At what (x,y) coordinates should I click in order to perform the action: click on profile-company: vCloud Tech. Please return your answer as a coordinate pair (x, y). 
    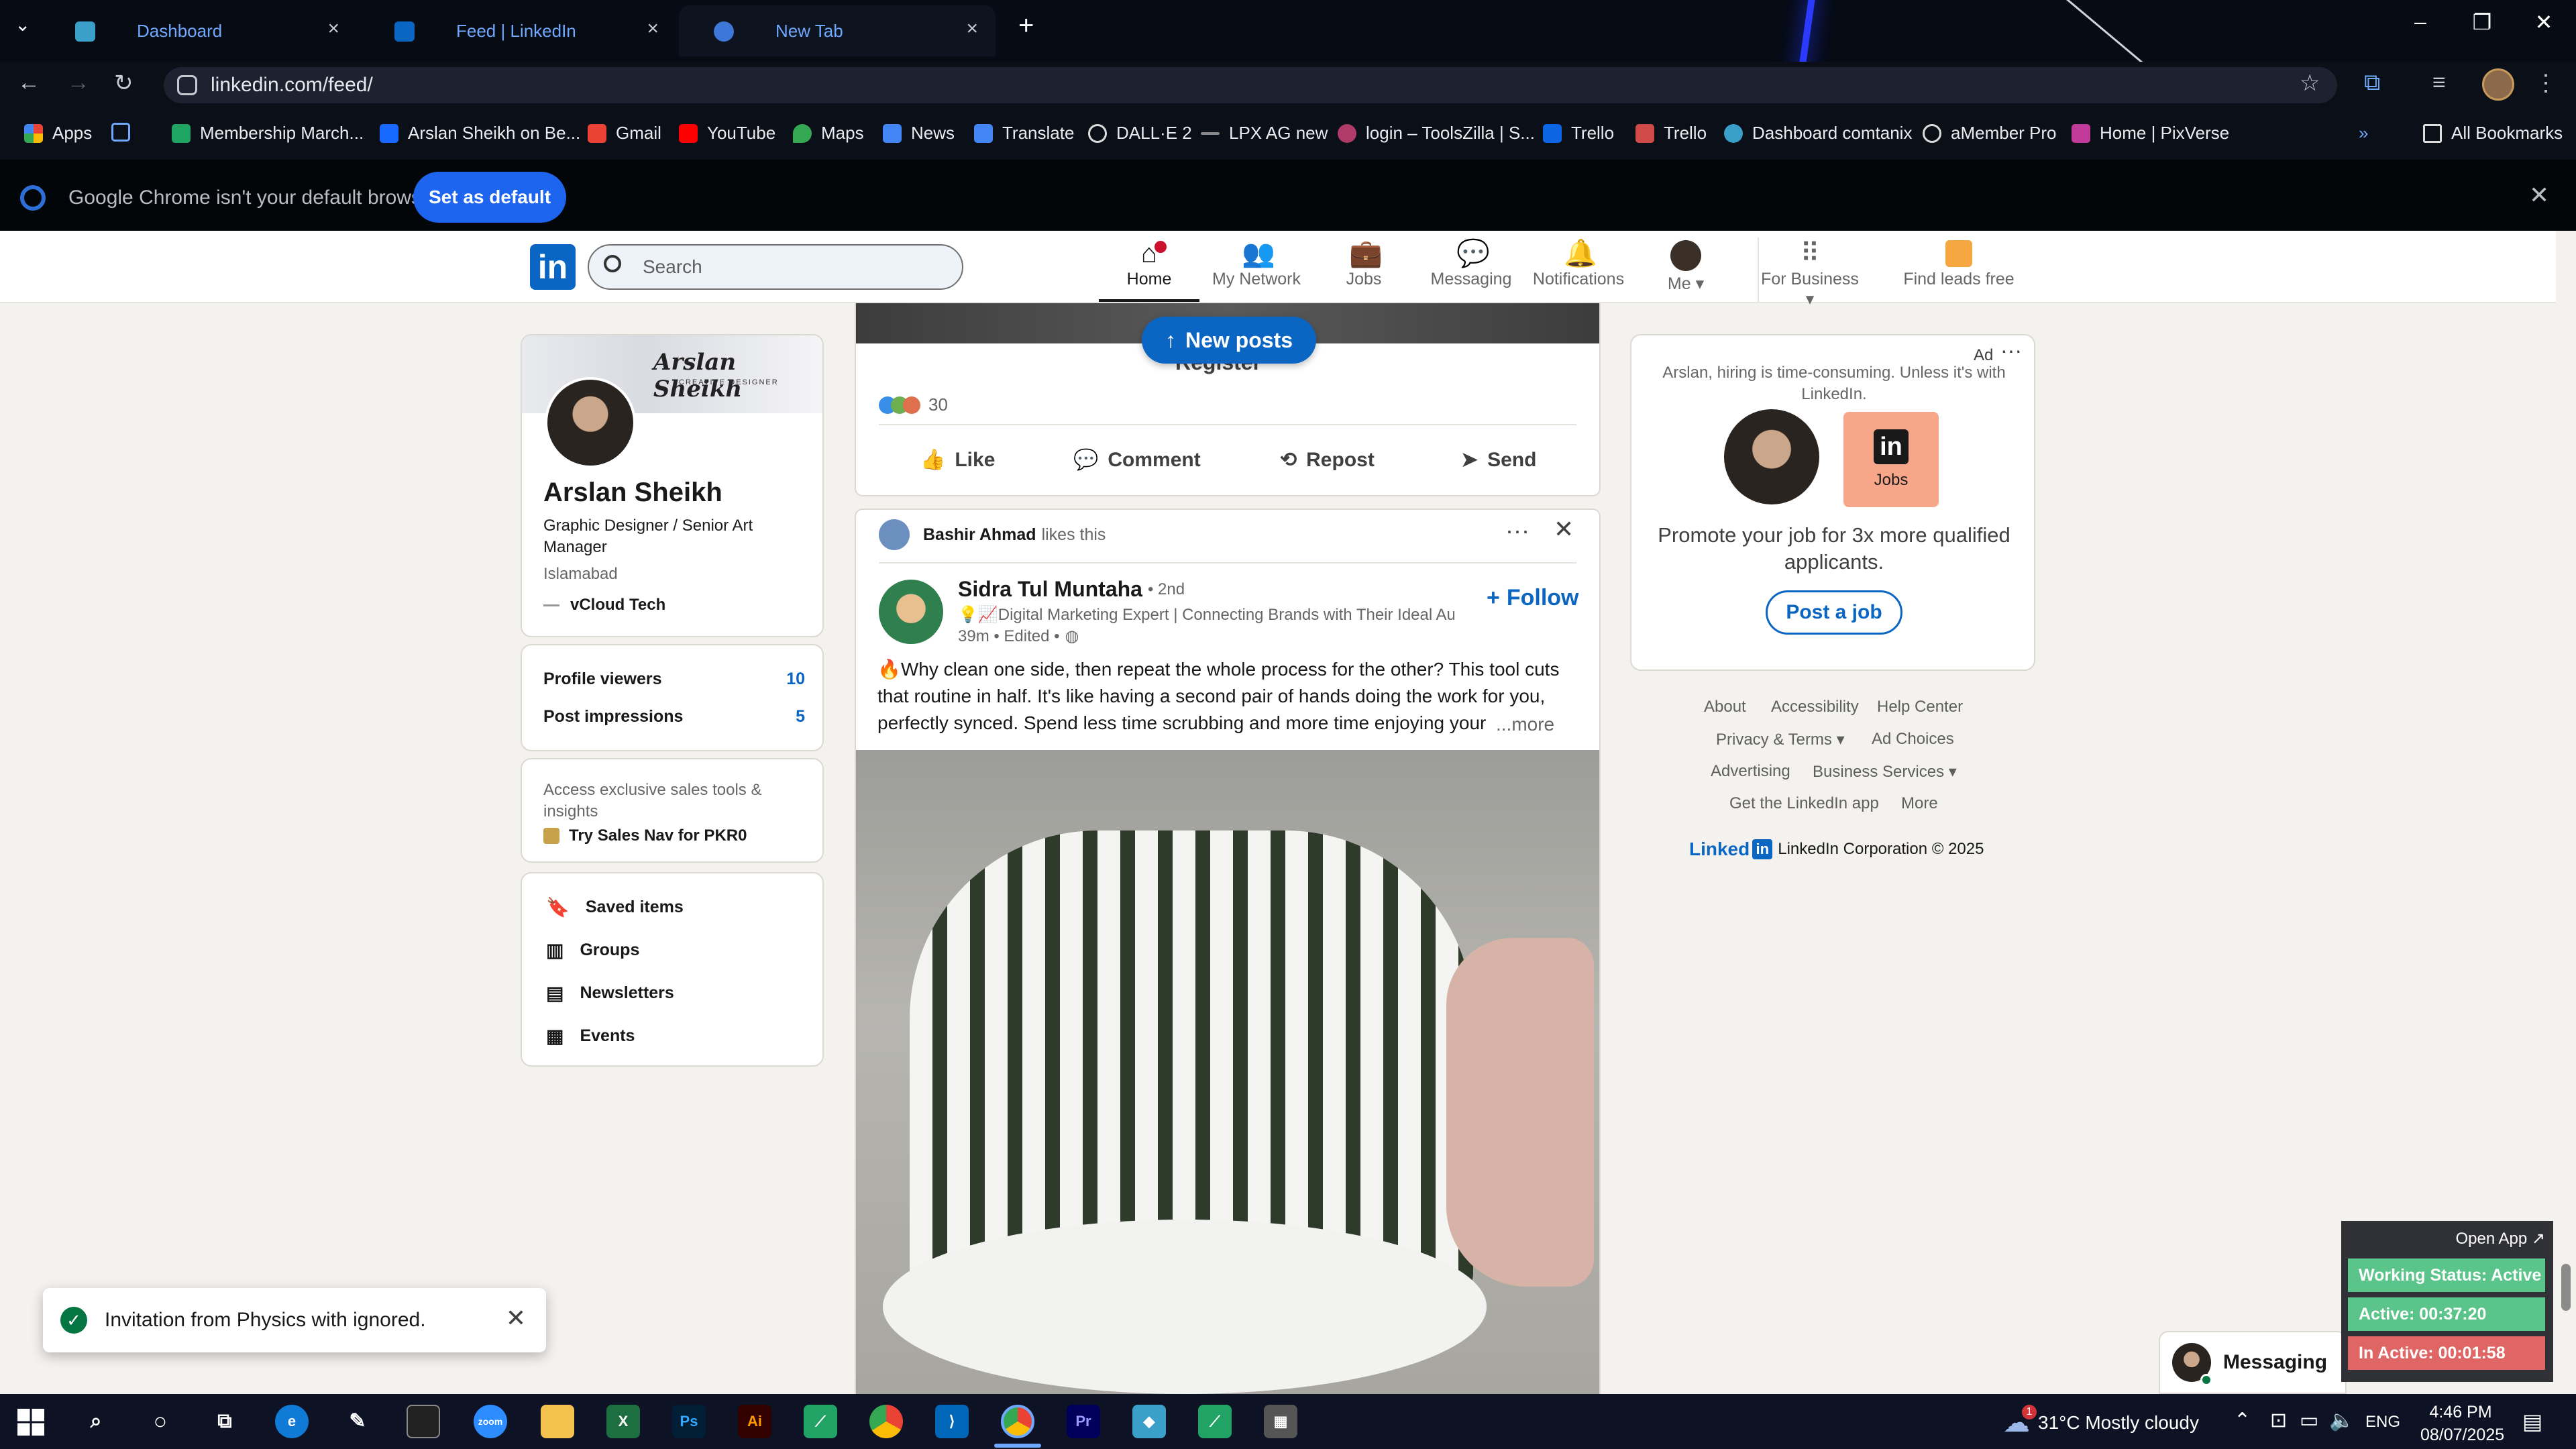
    Looking at the image, I should click on (604, 605).